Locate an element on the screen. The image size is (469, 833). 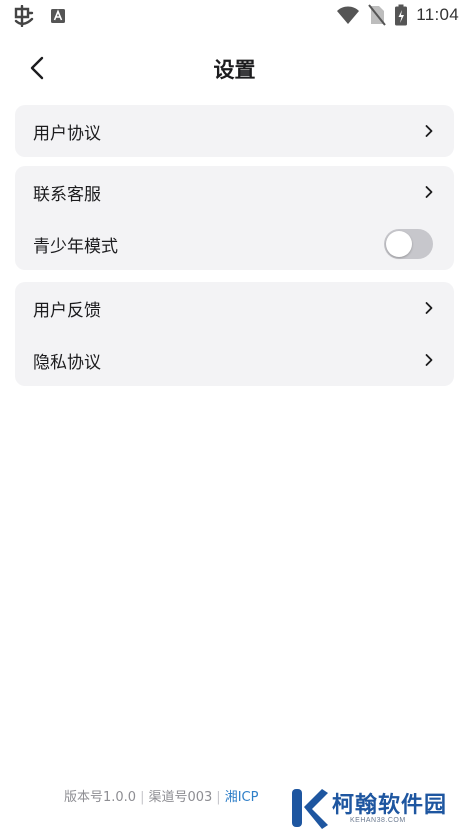
settings-group-1: 用户协议 is located at coordinates (234, 131).